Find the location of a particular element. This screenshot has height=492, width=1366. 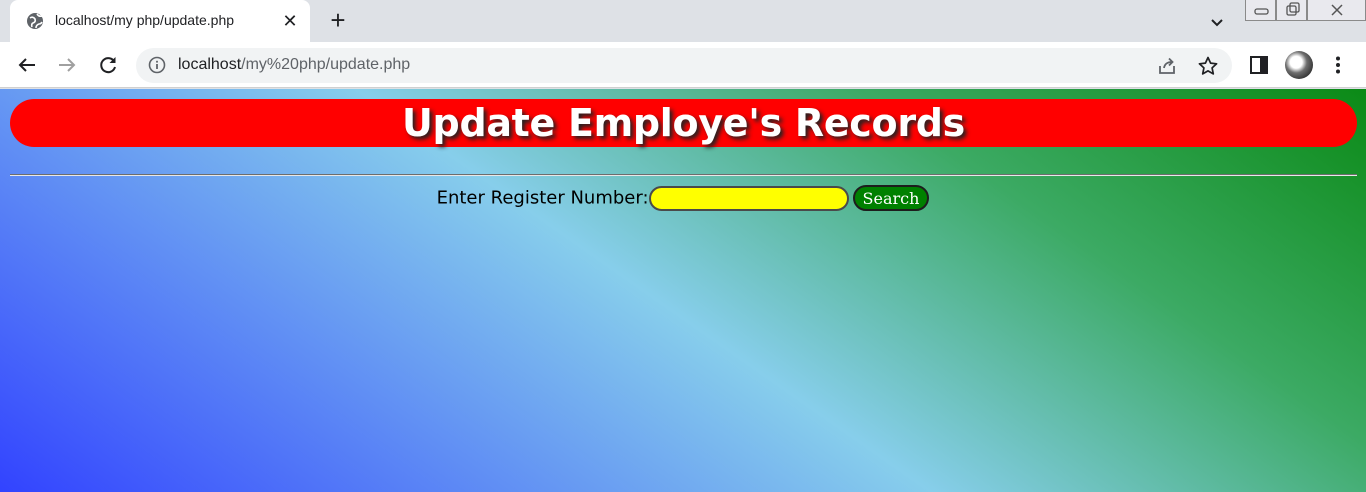

more-vert-icon is located at coordinates (1338, 65).